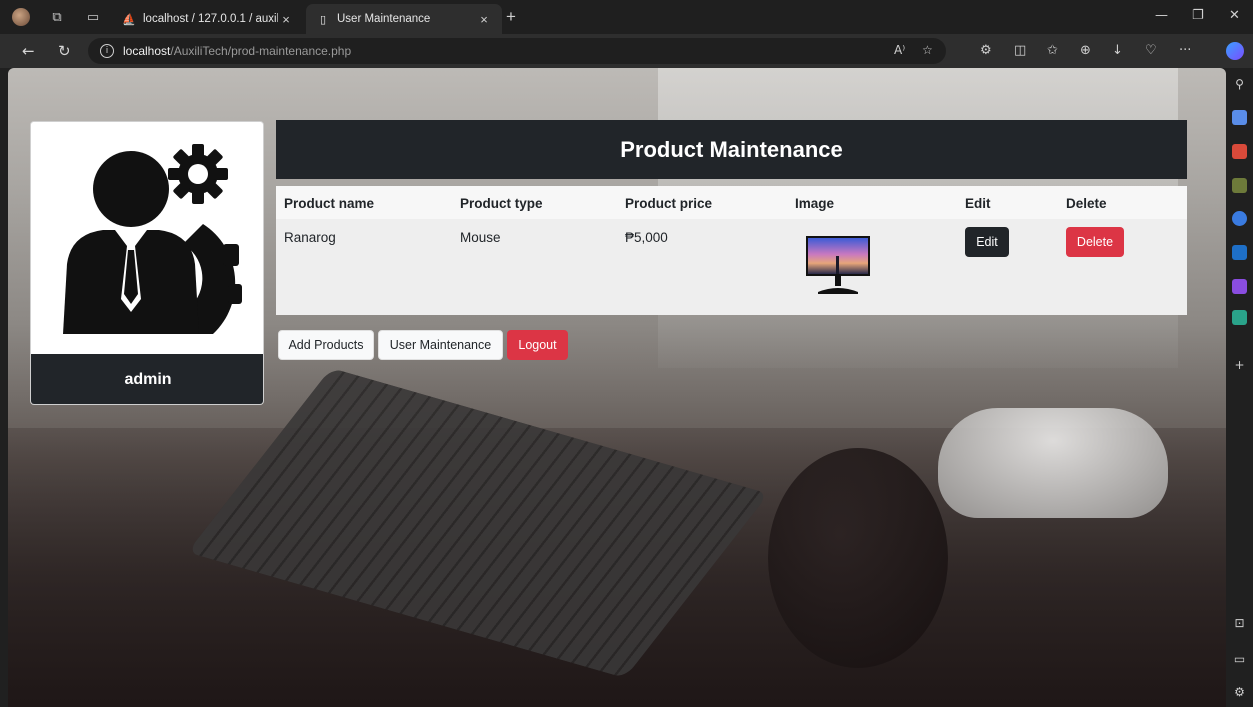 The height and width of the screenshot is (707, 1253). I want to click on read-aloud-icon: A⁾, so click(899, 50).